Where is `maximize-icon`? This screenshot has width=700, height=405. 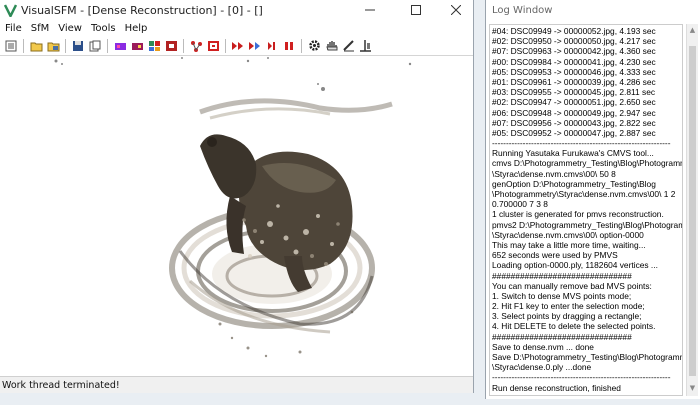
maximize-icon is located at coordinates (416, 10).